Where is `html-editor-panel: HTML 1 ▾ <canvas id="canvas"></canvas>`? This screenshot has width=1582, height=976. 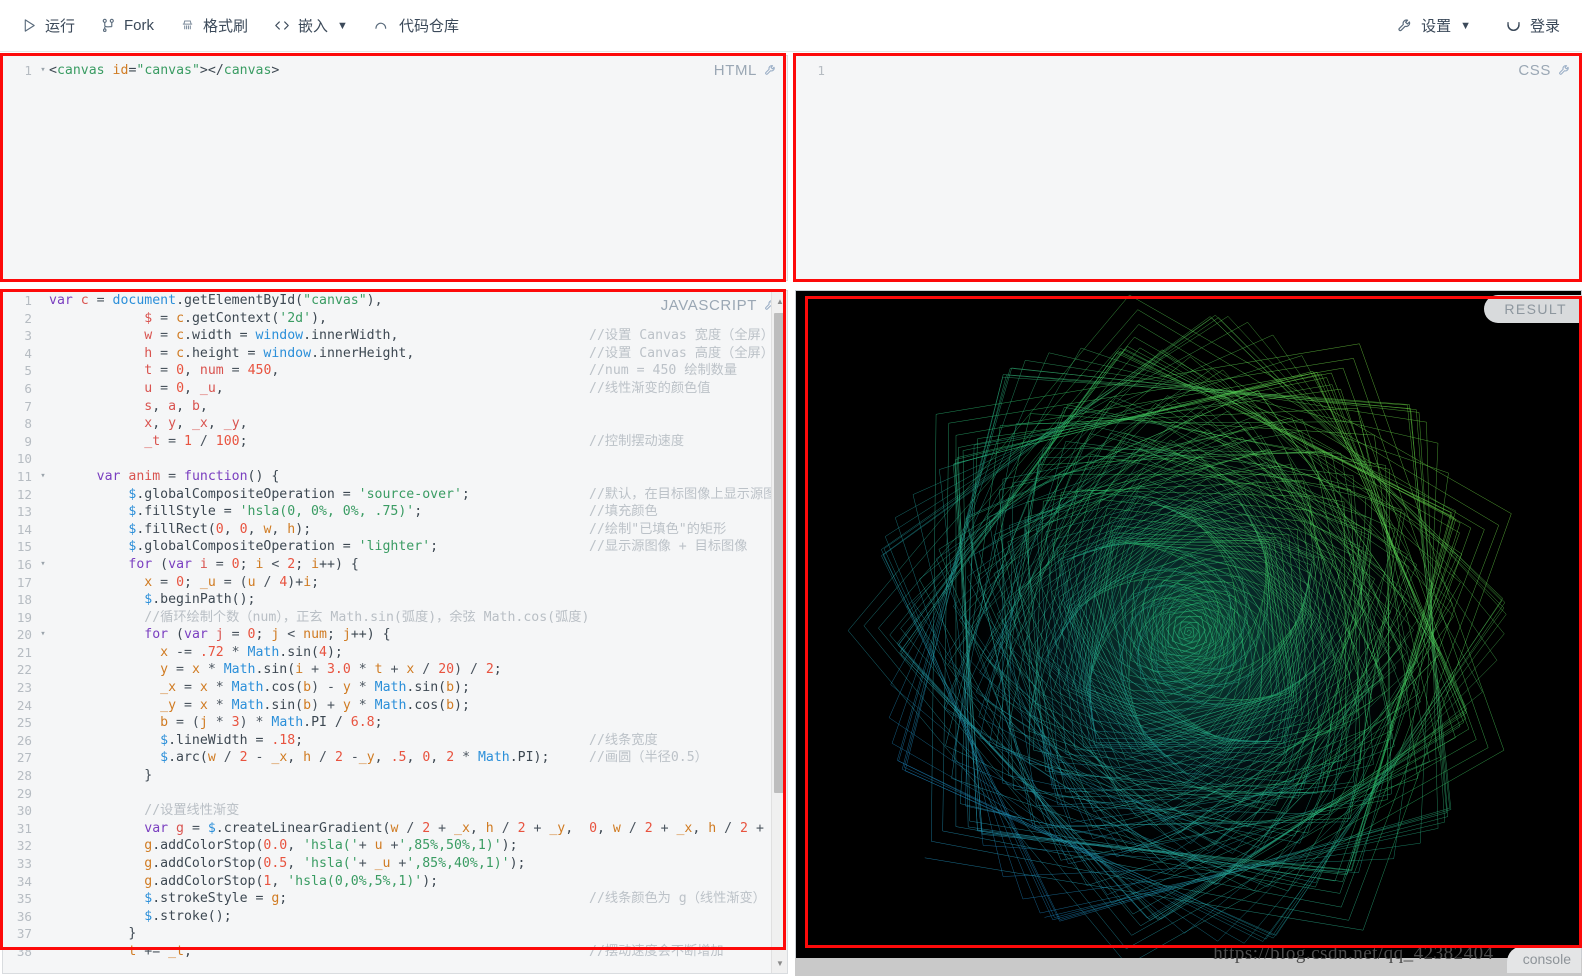 html-editor-panel: HTML 1 ▾ <canvas id="canvas"></canvas> is located at coordinates (395, 168).